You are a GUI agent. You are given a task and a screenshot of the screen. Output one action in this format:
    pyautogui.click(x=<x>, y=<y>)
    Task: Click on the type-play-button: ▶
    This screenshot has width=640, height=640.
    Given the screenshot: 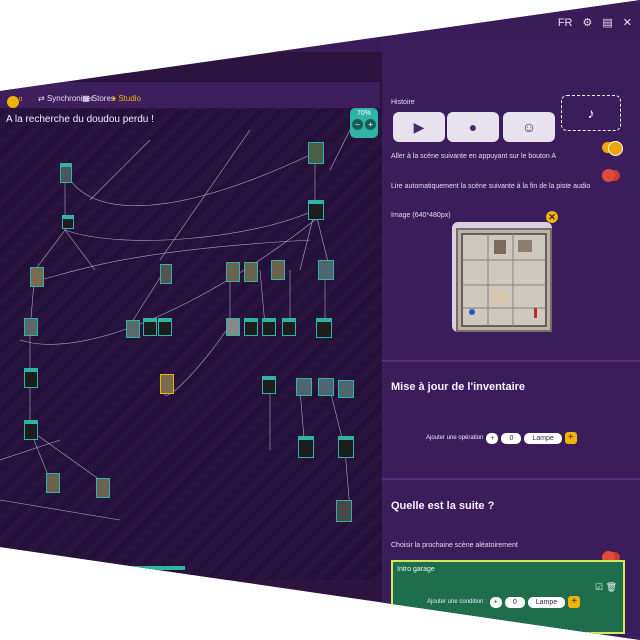 What is the action you would take?
    pyautogui.click(x=419, y=127)
    